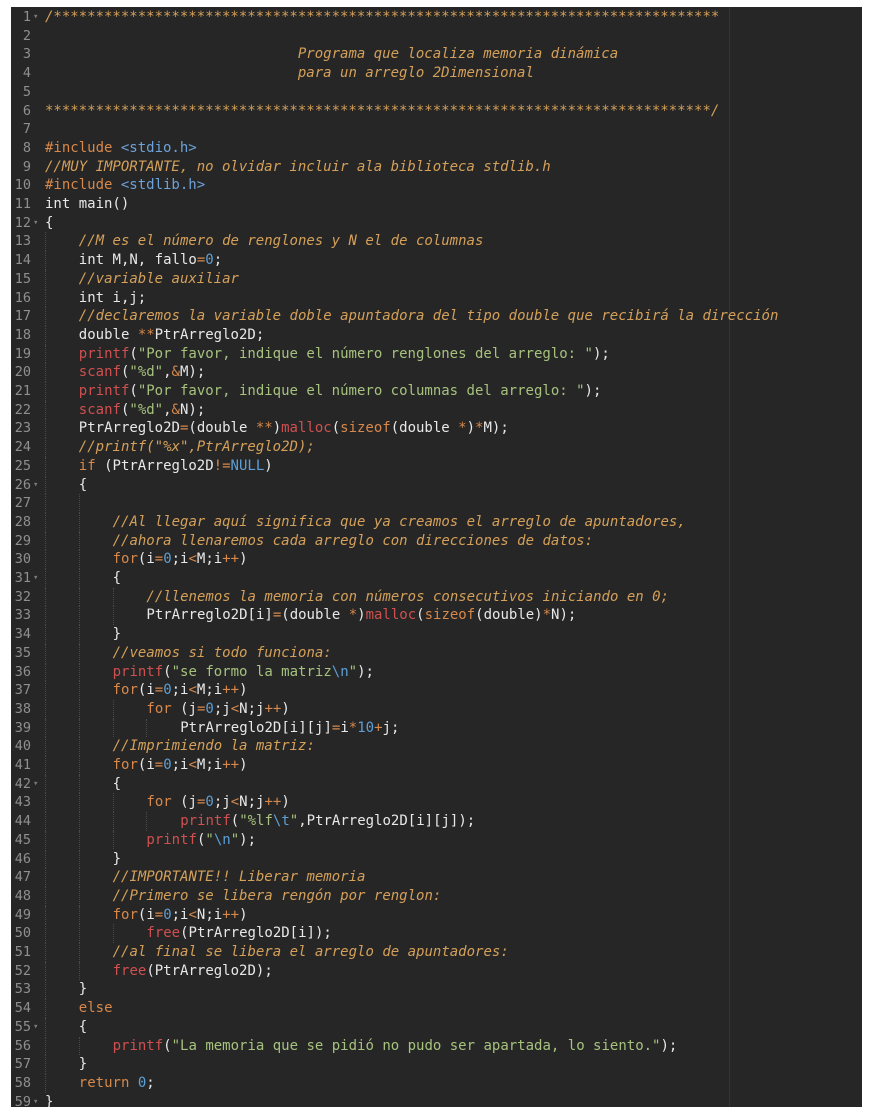 This screenshot has height=1116, width=873. Describe the element at coordinates (436, 803) in the screenshot. I see `code-line: 43 for (j=0;j<N;j++)` at that location.